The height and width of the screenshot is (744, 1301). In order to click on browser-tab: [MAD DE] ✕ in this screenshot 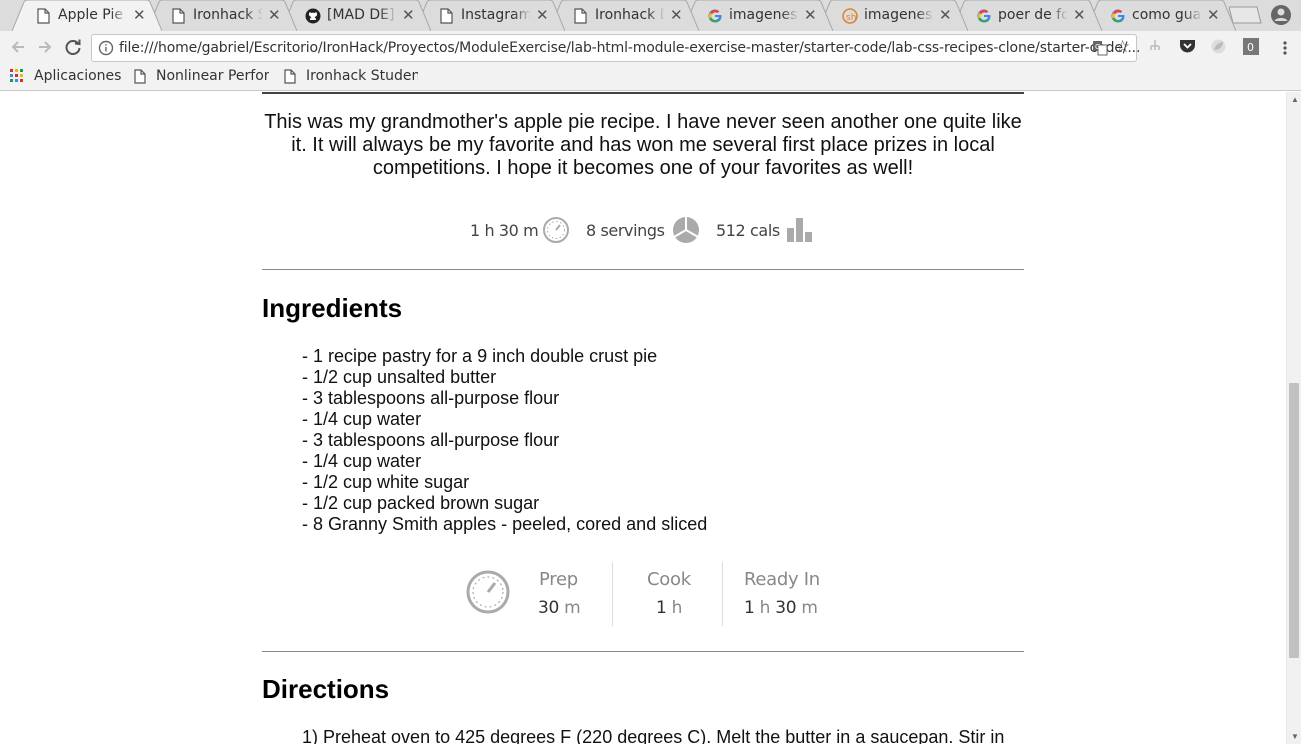, I will do `click(356, 15)`.